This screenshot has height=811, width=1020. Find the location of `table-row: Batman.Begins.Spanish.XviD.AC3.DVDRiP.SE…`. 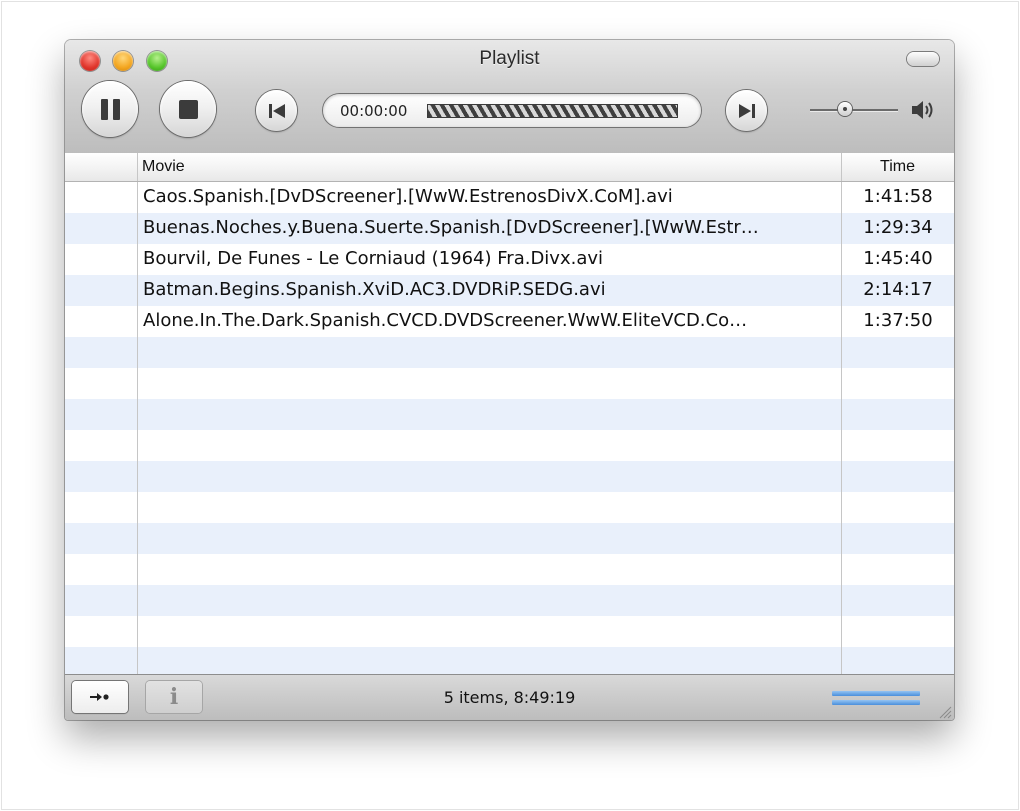

table-row: Batman.Begins.Spanish.XviD.AC3.DVDRiP.SE… is located at coordinates (509, 290).